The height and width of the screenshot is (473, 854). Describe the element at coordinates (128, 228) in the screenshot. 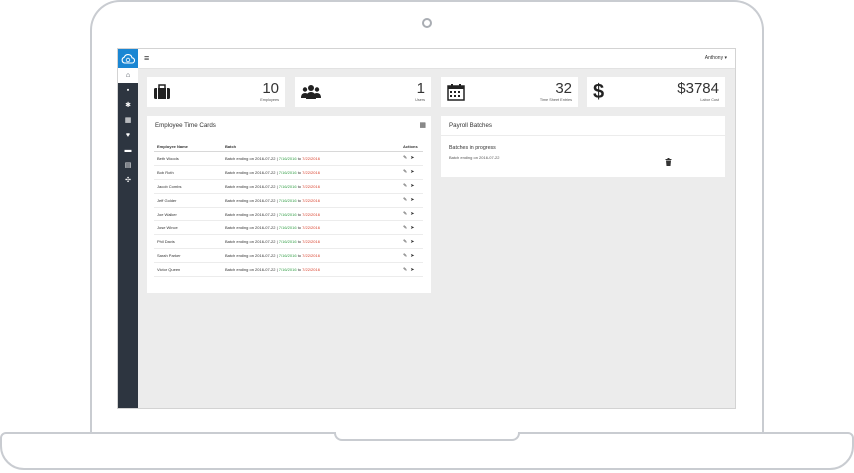

I see `sidebar: ⌂ ▪ ✱ ▦ ♥ ▬ ▤ ✣` at that location.